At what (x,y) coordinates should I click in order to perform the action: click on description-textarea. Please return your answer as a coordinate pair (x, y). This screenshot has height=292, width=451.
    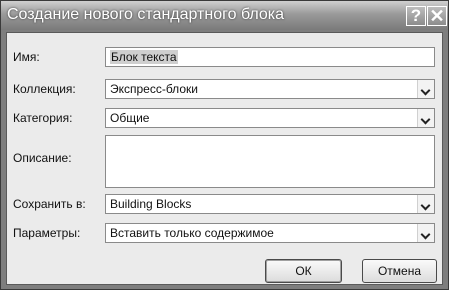
    Looking at the image, I should click on (270, 161).